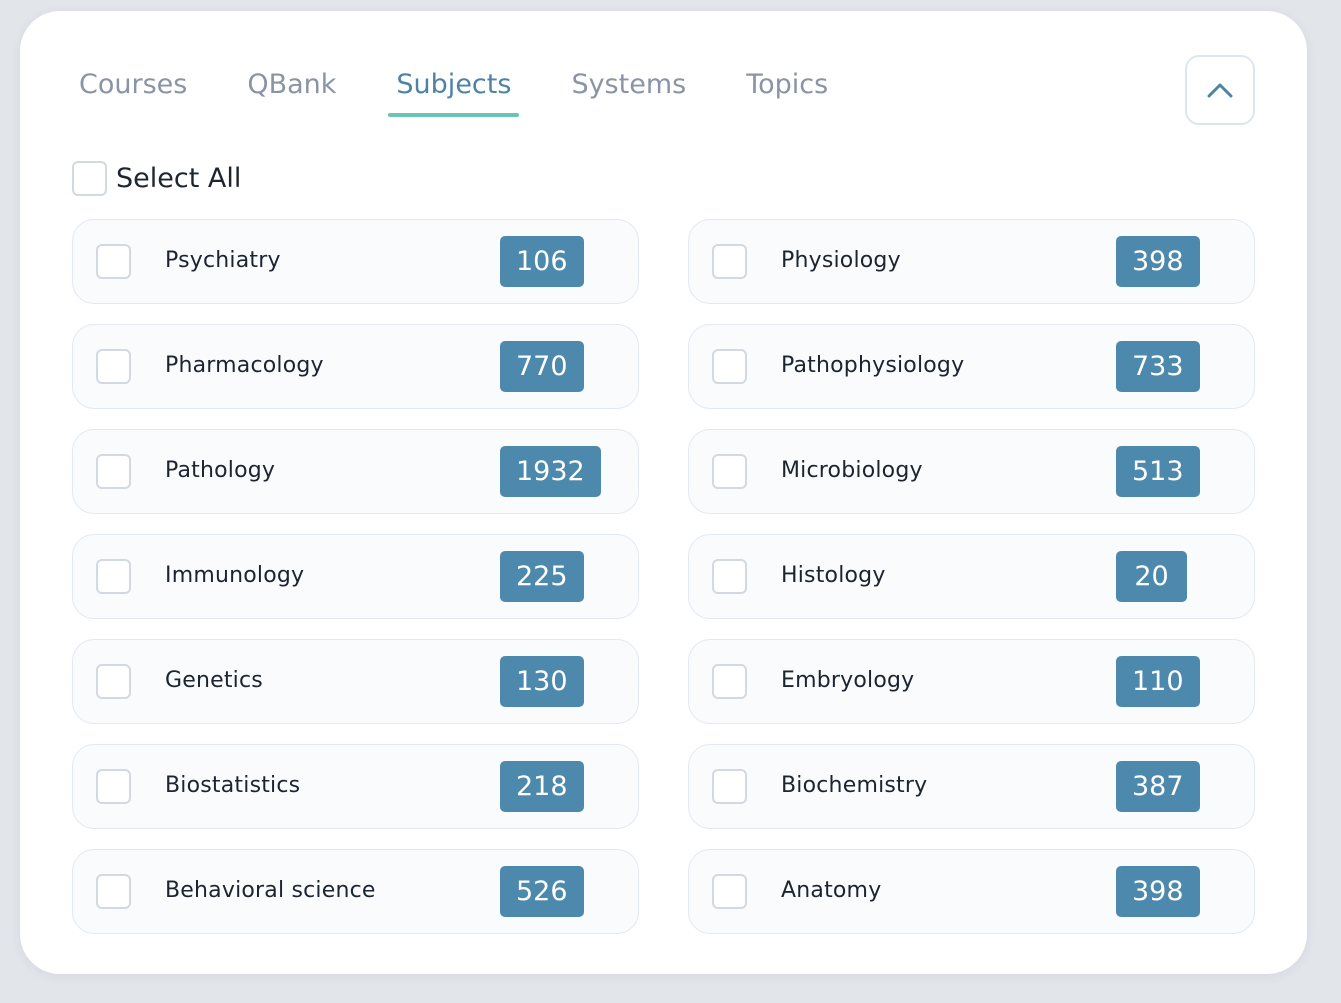  Describe the element at coordinates (542, 681) in the screenshot. I see `question-count-badge: 130` at that location.